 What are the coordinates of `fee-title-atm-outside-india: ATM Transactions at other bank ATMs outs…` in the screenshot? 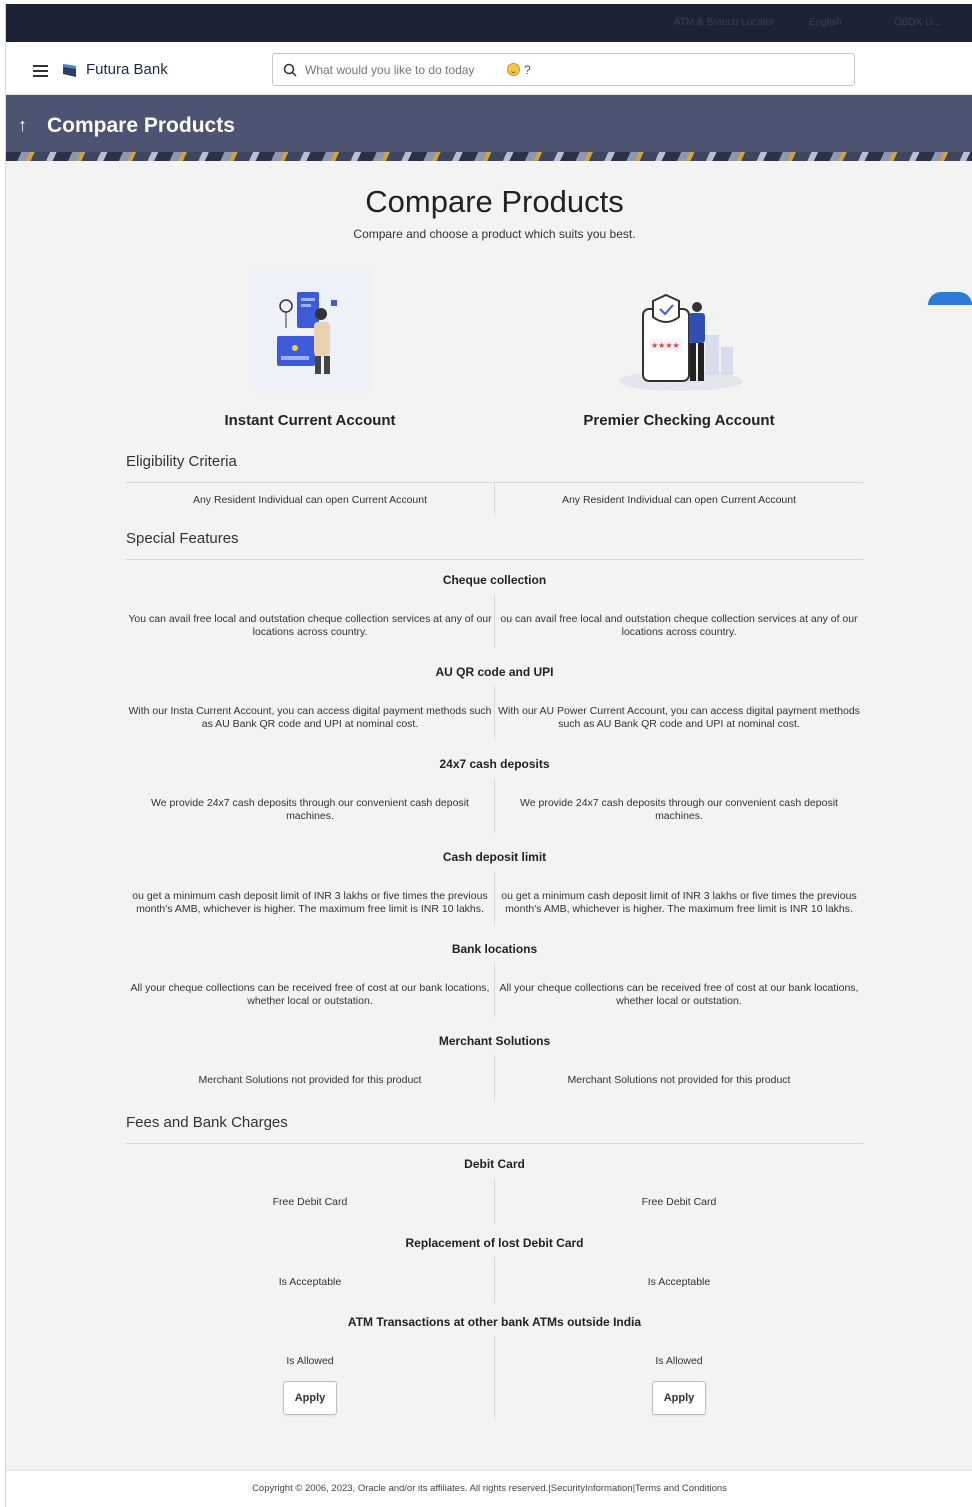 It's located at (494, 1322).